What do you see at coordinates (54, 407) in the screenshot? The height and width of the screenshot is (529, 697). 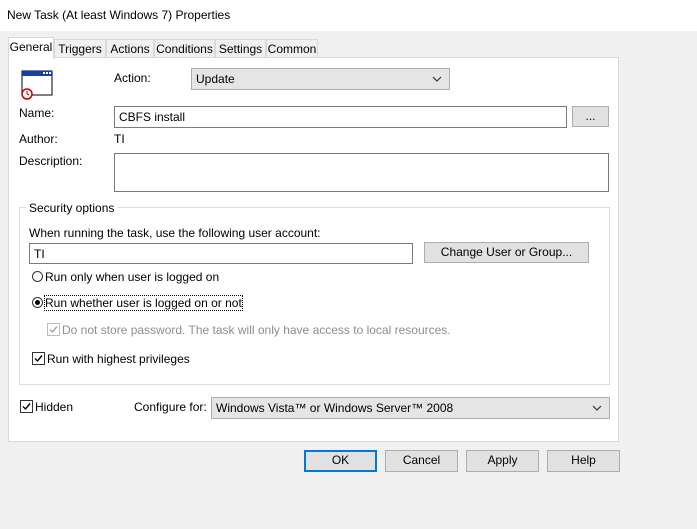 I see `hidden-label: Hidden` at bounding box center [54, 407].